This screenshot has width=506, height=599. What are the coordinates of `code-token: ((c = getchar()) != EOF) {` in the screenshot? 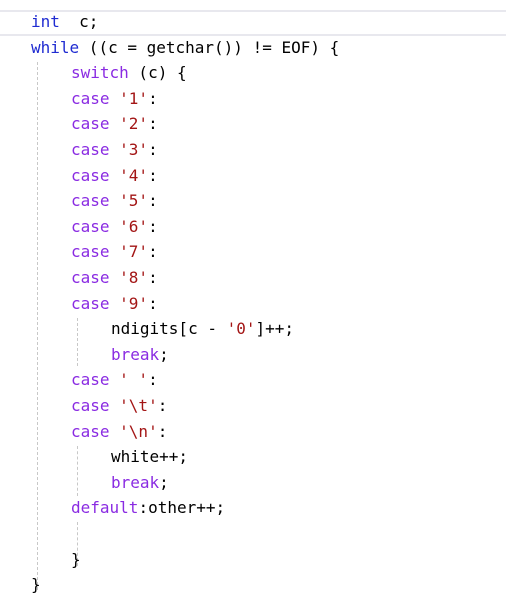 It's located at (209, 47).